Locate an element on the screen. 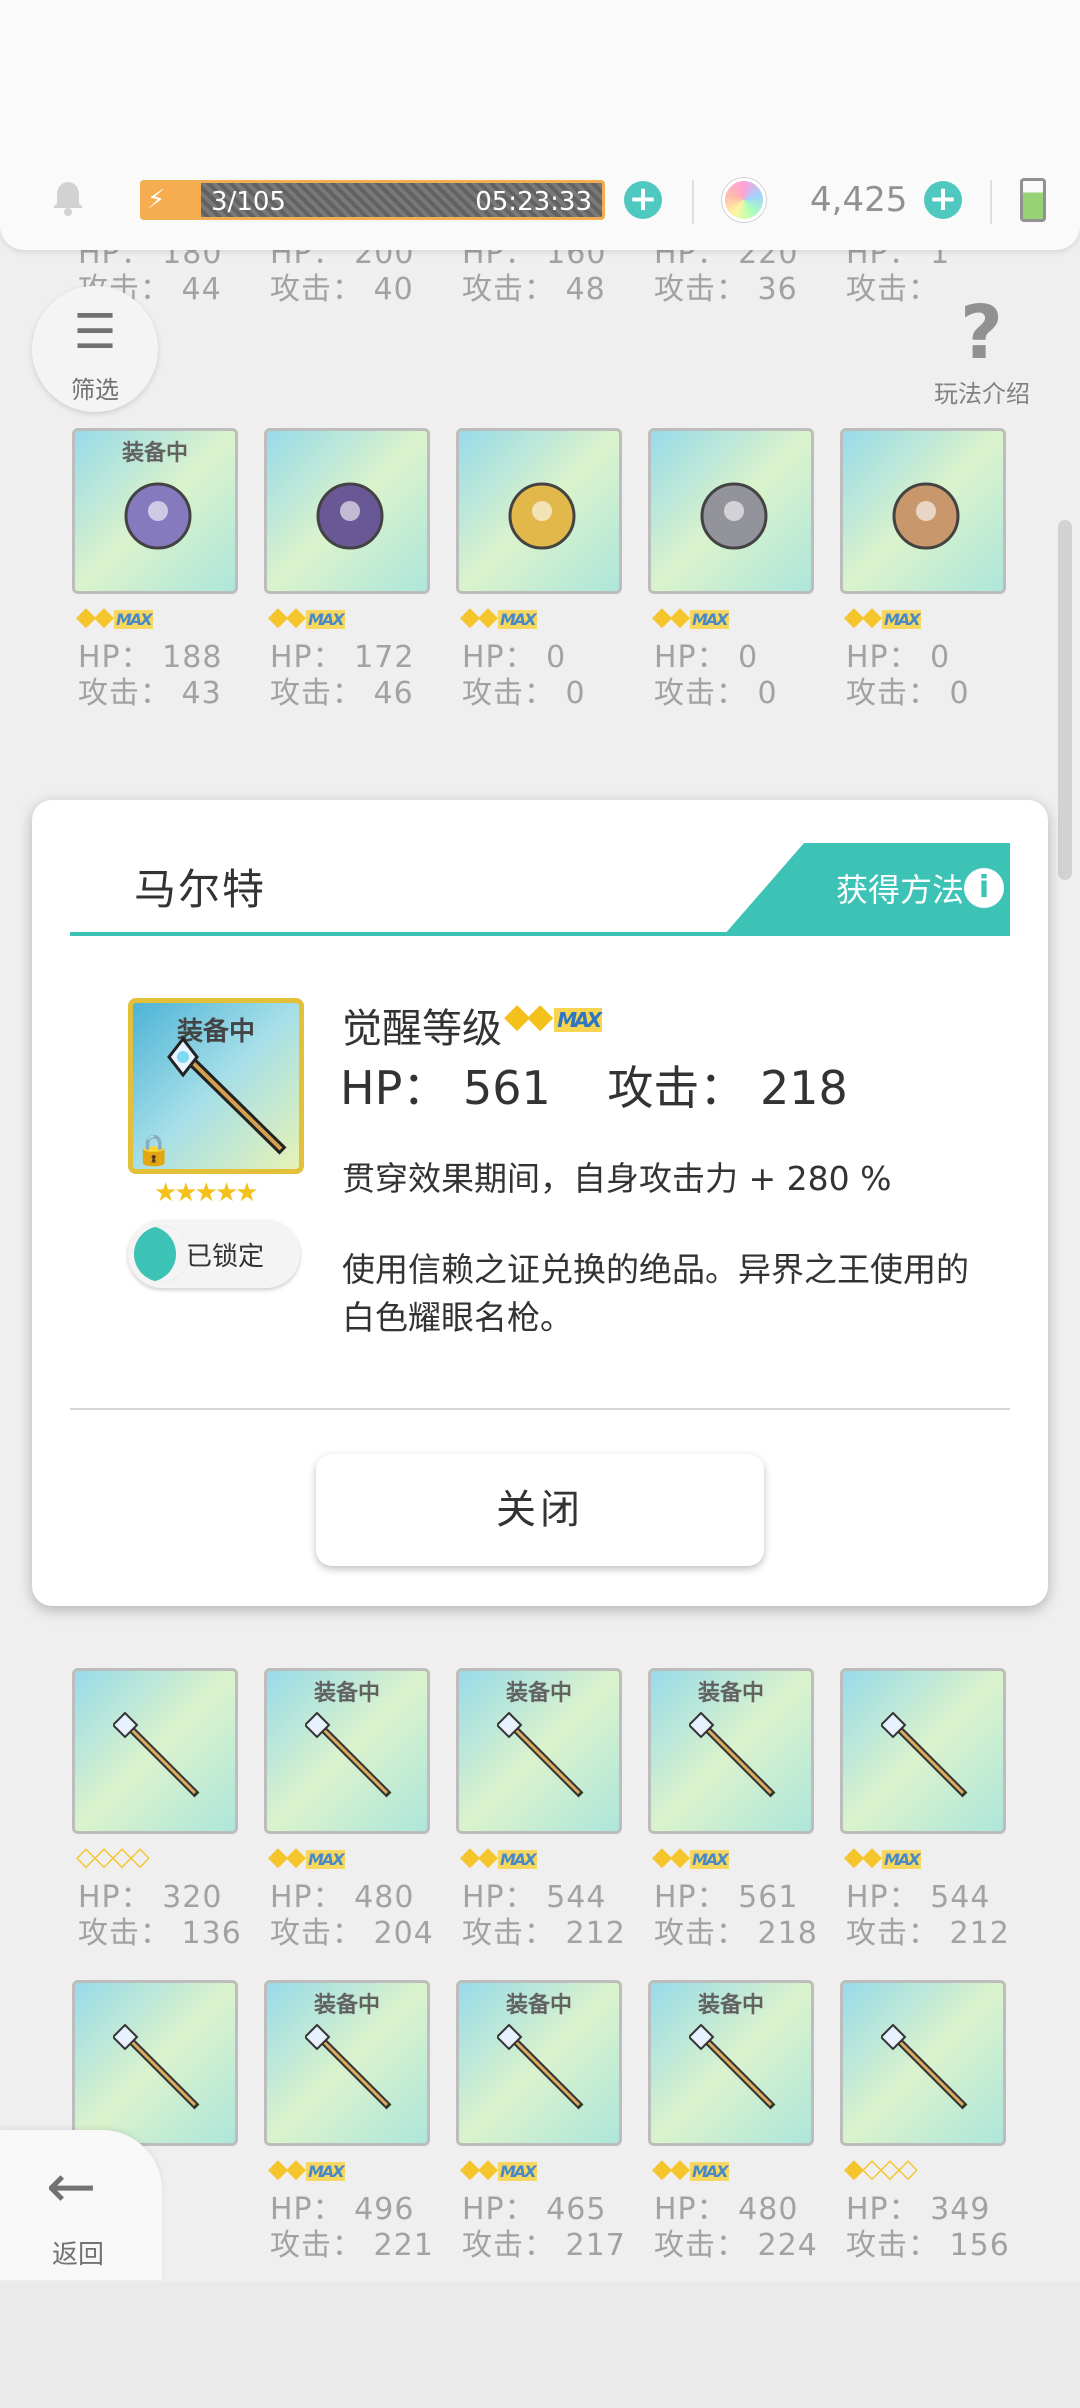  item-description: 使用信赖之证兑换的绝品。异界之王使用的白色耀眼名枪。 is located at coordinates (655, 1293).